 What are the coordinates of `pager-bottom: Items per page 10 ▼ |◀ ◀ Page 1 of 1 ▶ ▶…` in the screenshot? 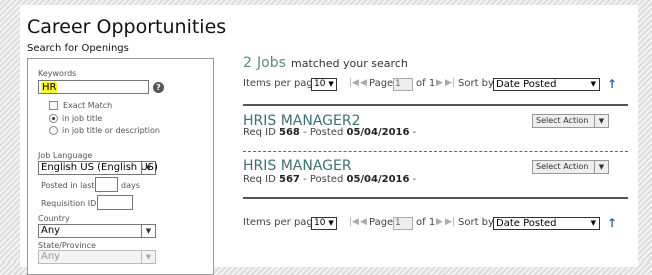 It's located at (440, 224).